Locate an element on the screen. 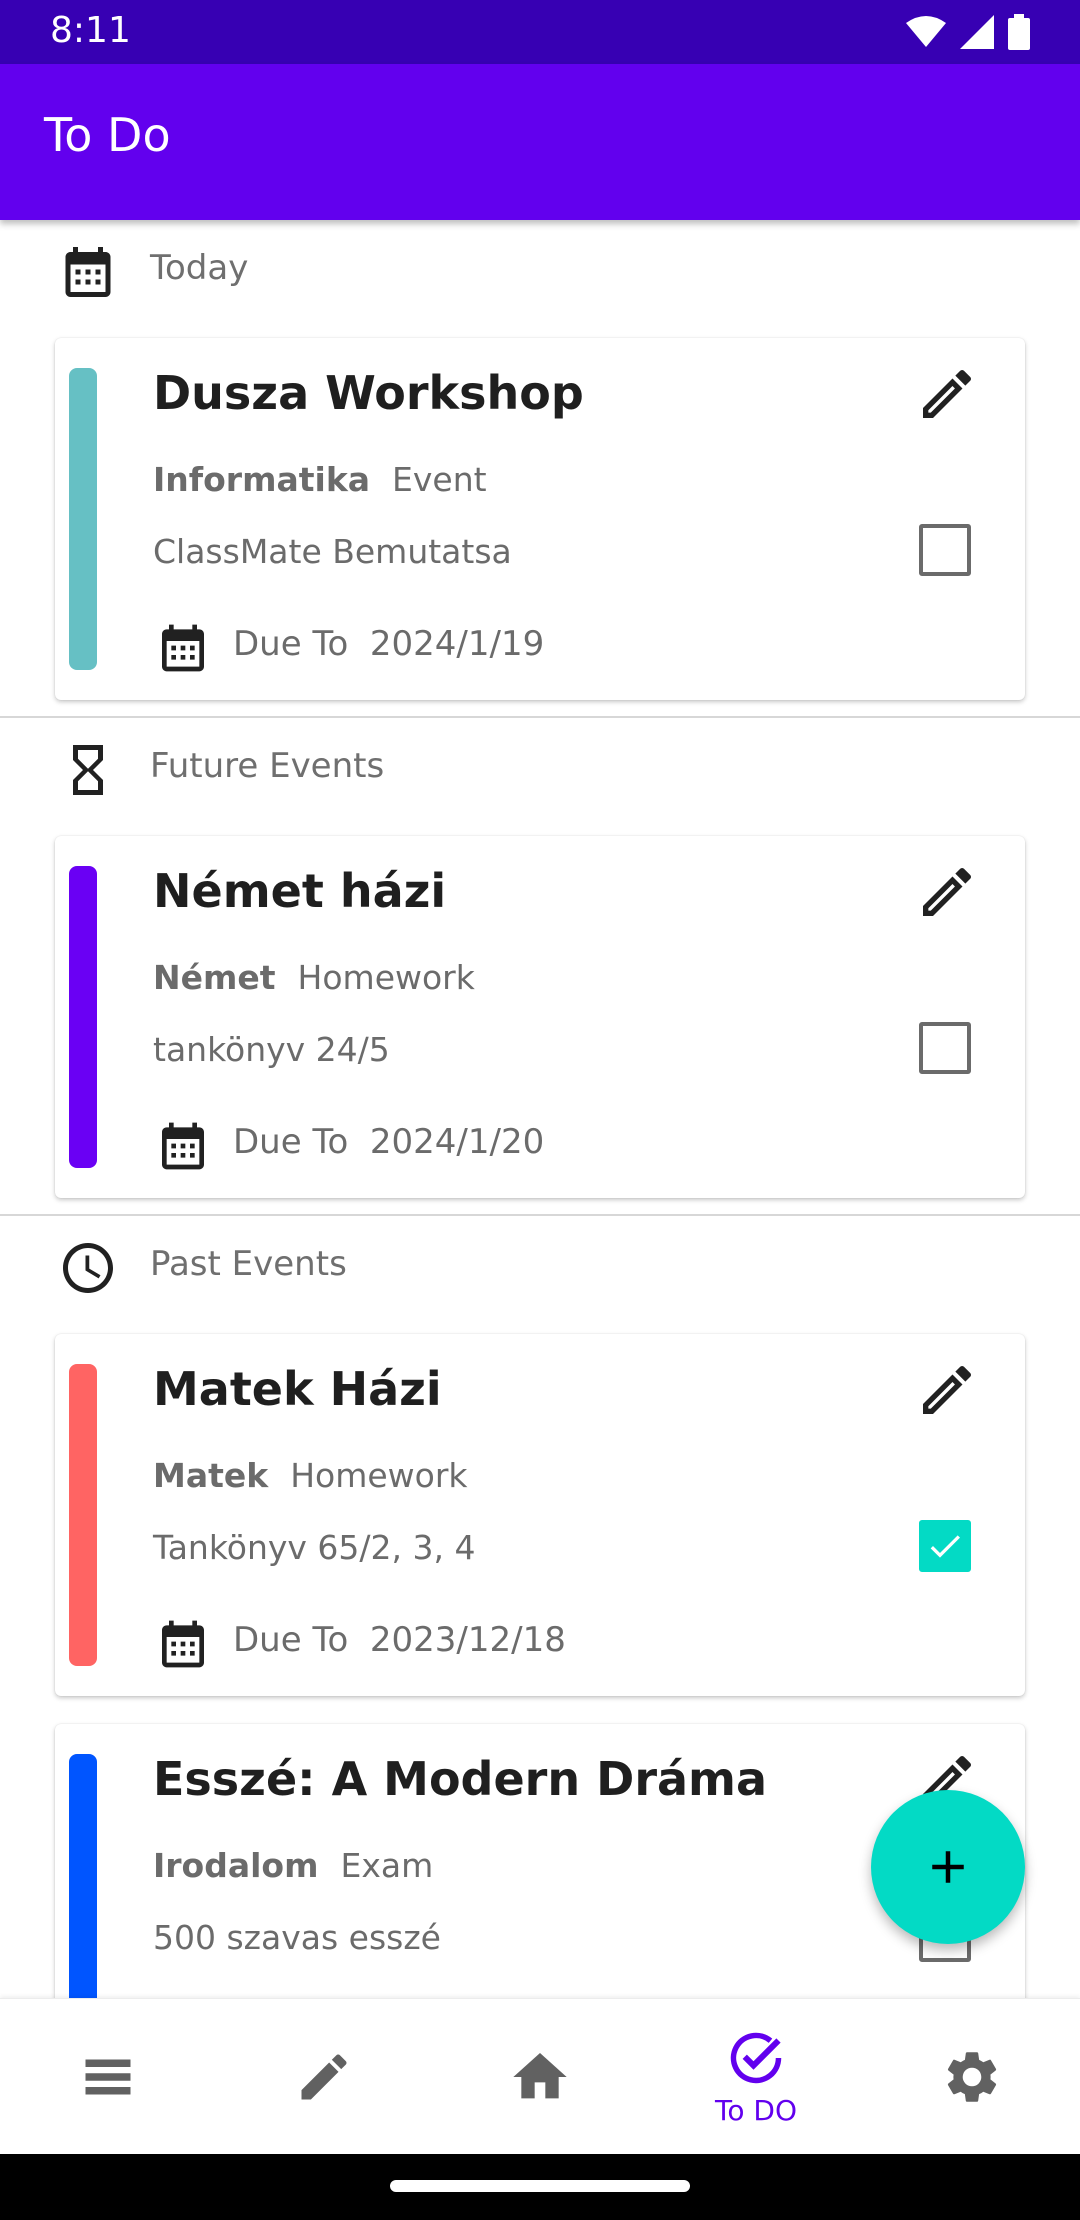  task-due: Due To 2024/1/20 is located at coordinates (388, 1142).